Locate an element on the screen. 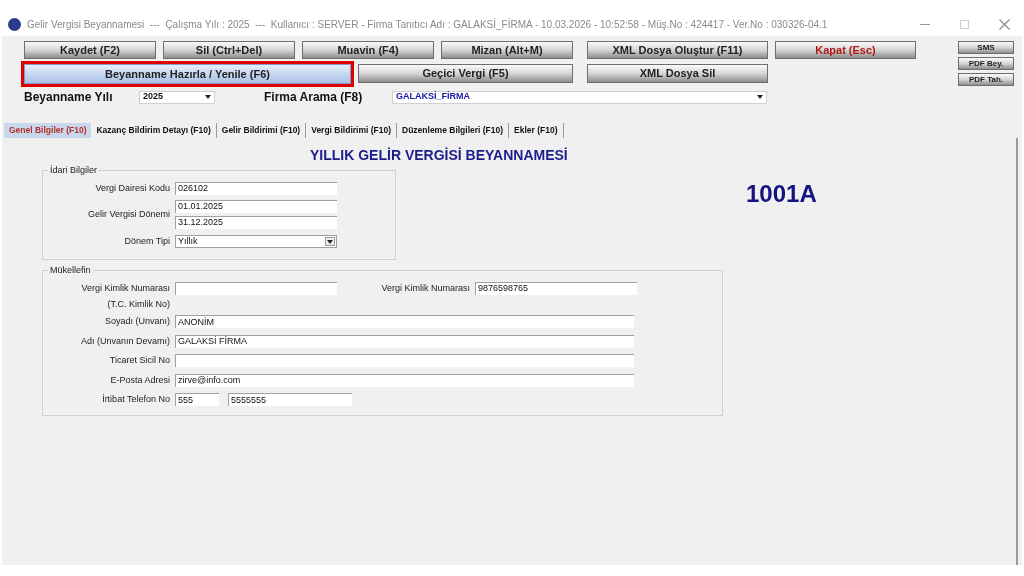 This screenshot has width=1024, height=576. toolbar-button: Beyanname Hazırla / Yenile (F6) is located at coordinates (187, 74).